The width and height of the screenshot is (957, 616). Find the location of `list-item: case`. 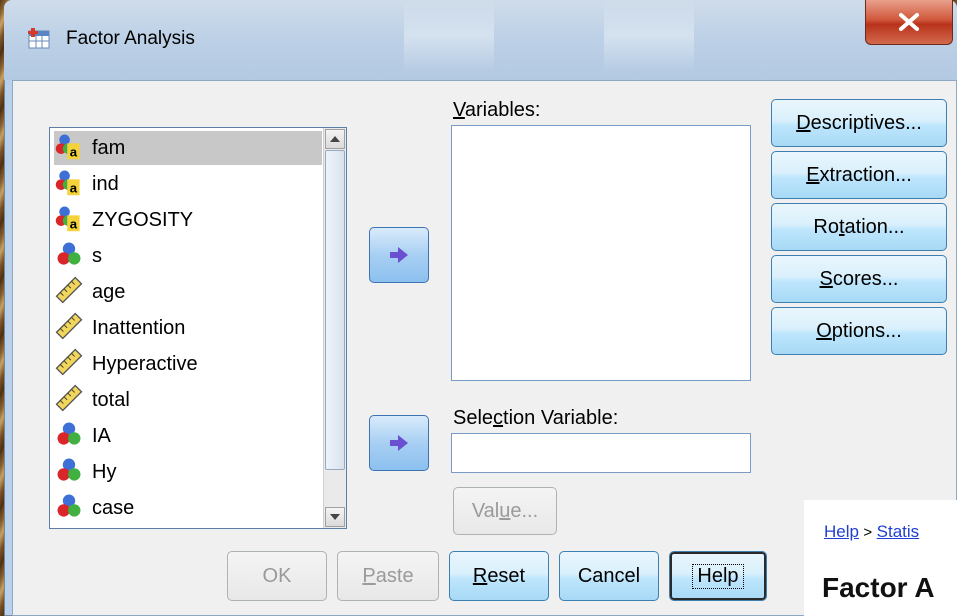

list-item: case is located at coordinates (188, 508).